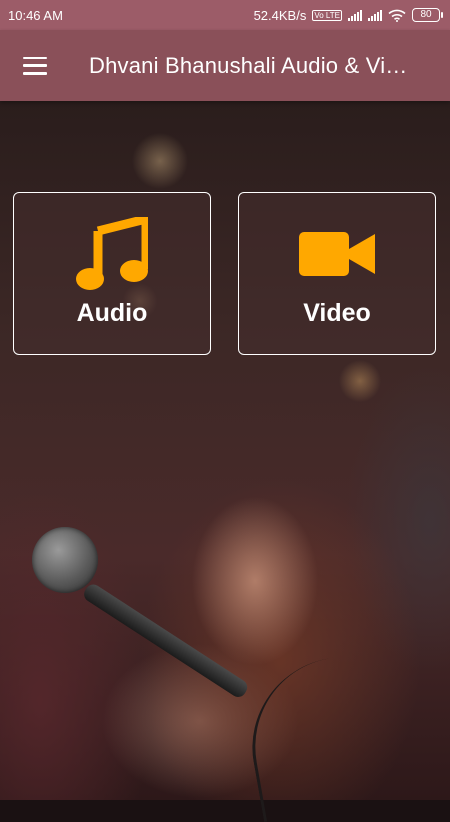  What do you see at coordinates (427, 15) in the screenshot?
I see `battery-icon: 80` at bounding box center [427, 15].